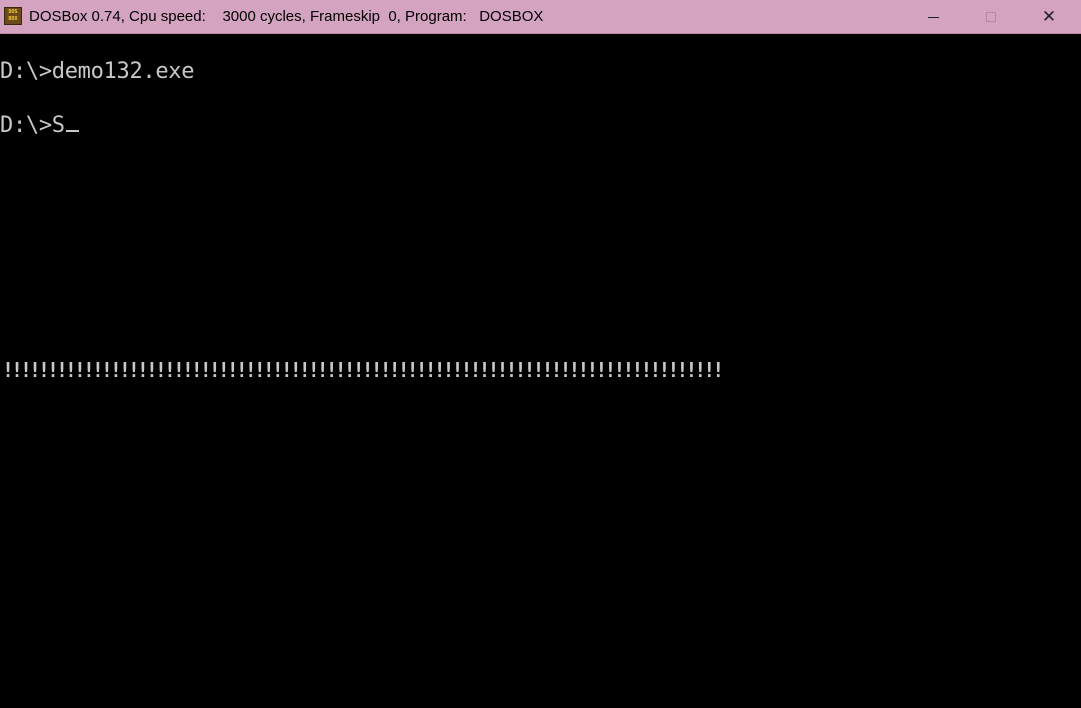  I want to click on close-icon: ✕, so click(1049, 16).